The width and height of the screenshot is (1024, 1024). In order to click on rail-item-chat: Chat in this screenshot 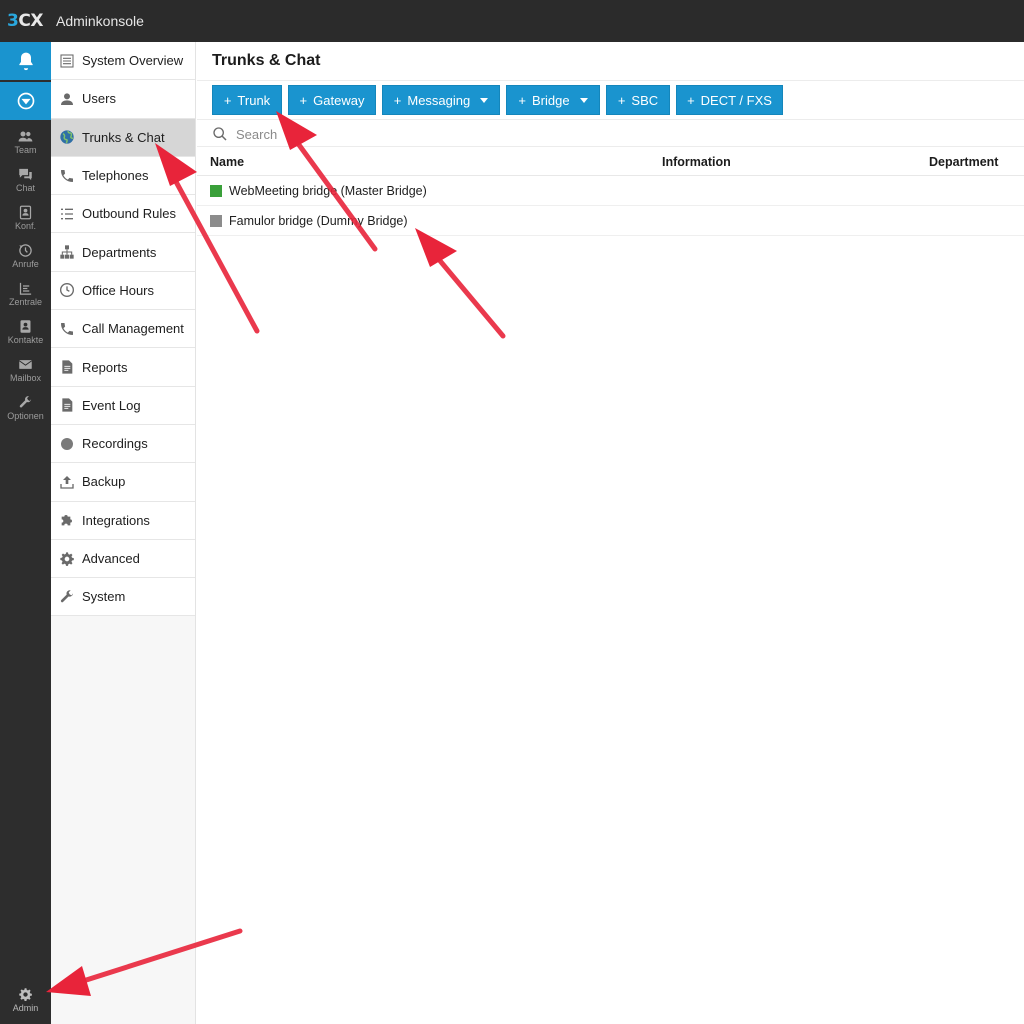, I will do `click(25, 180)`.